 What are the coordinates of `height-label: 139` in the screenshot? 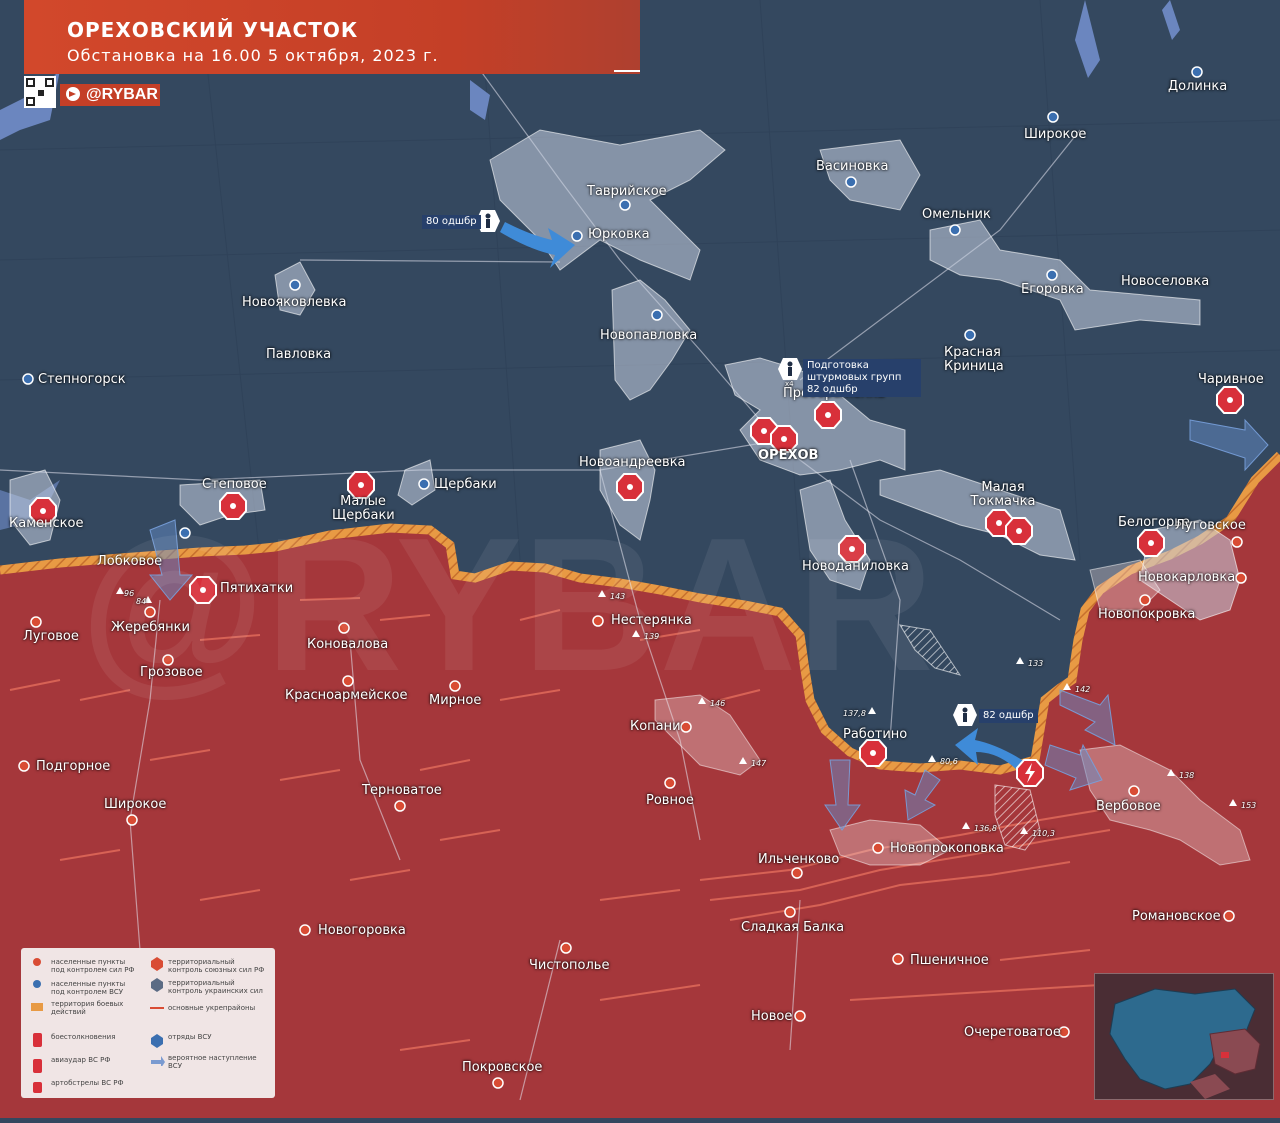 It's located at (652, 636).